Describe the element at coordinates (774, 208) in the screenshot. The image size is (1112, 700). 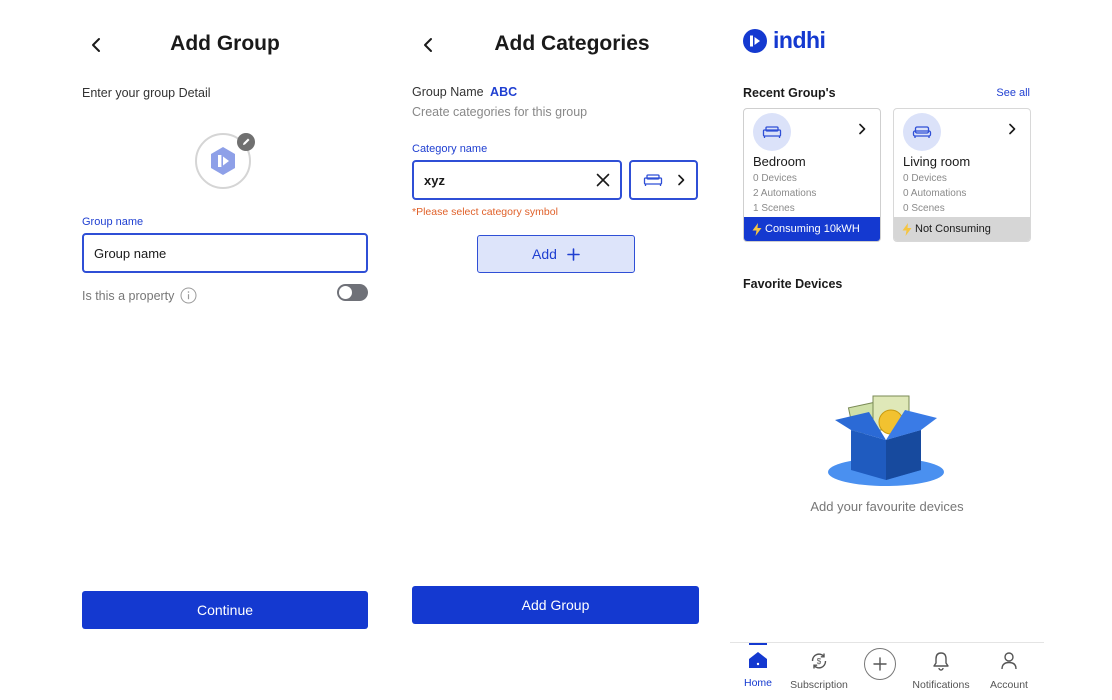
I see `card-scenes: 1 Scenes` at that location.